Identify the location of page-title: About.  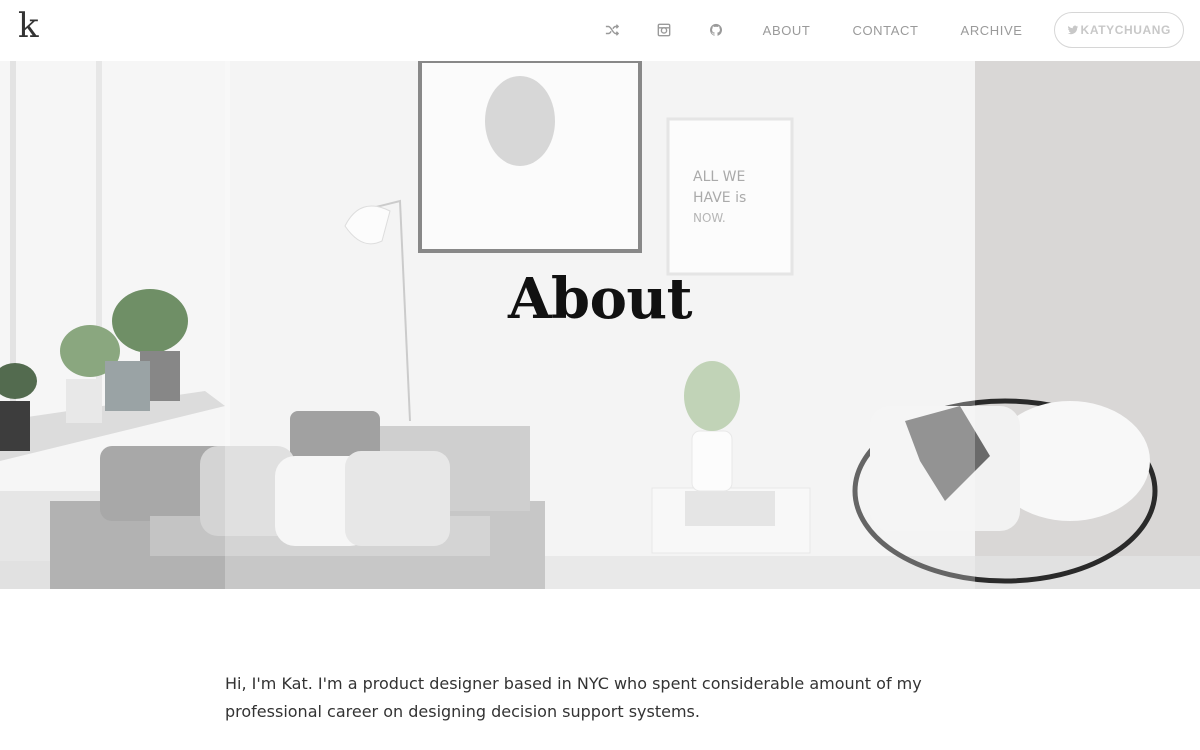
(600, 299).